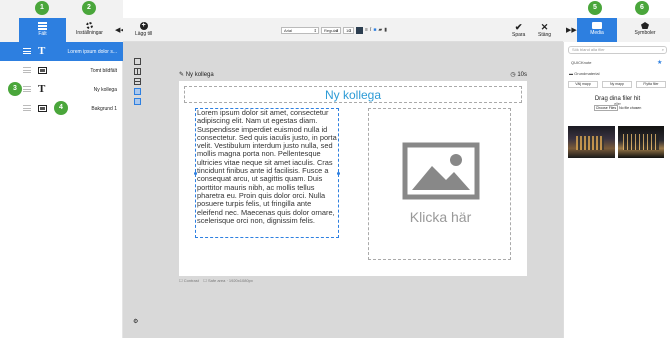 The width and height of the screenshot is (670, 338). What do you see at coordinates (200, 75) in the screenshot?
I see `slide-title: Ny kollega` at bounding box center [200, 75].